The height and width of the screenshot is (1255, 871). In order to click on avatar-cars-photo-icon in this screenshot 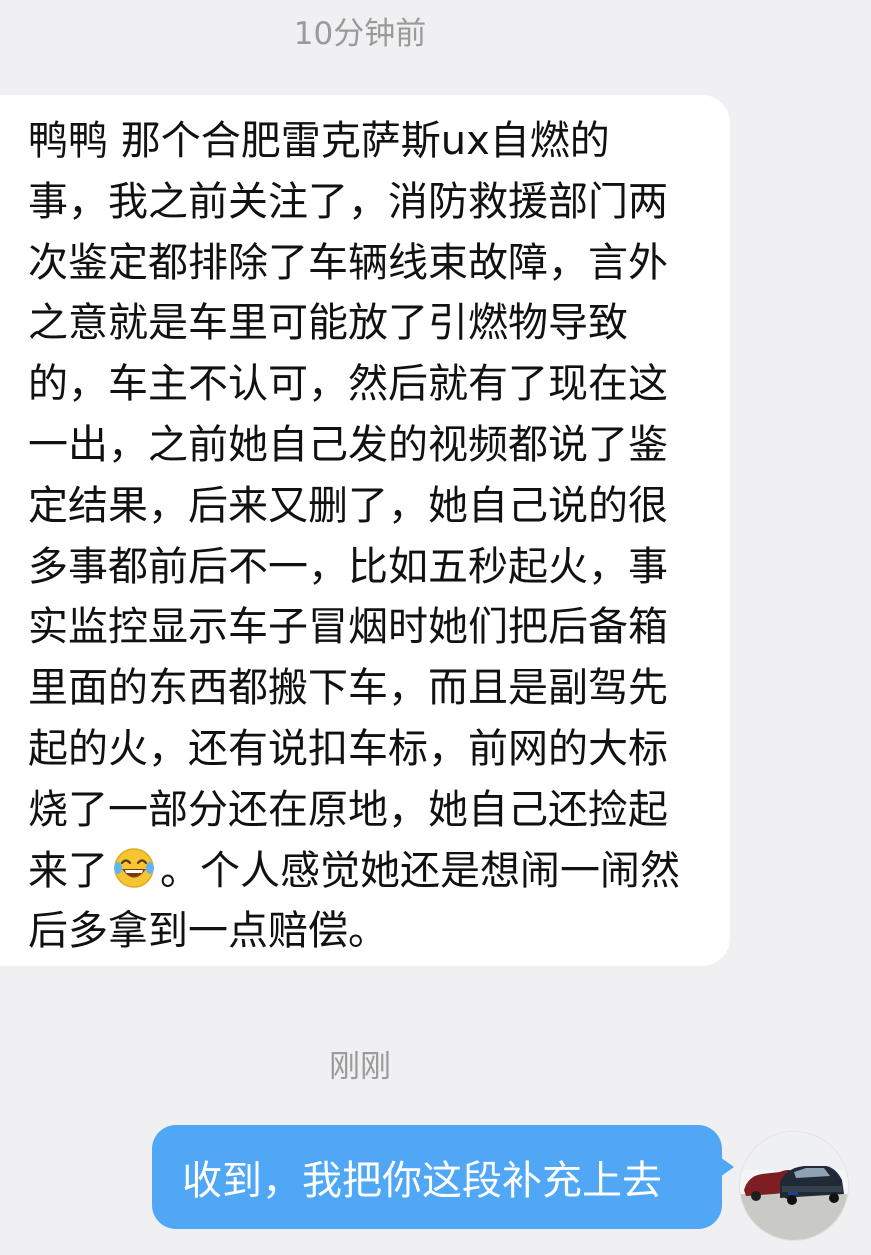, I will do `click(794, 1186)`.